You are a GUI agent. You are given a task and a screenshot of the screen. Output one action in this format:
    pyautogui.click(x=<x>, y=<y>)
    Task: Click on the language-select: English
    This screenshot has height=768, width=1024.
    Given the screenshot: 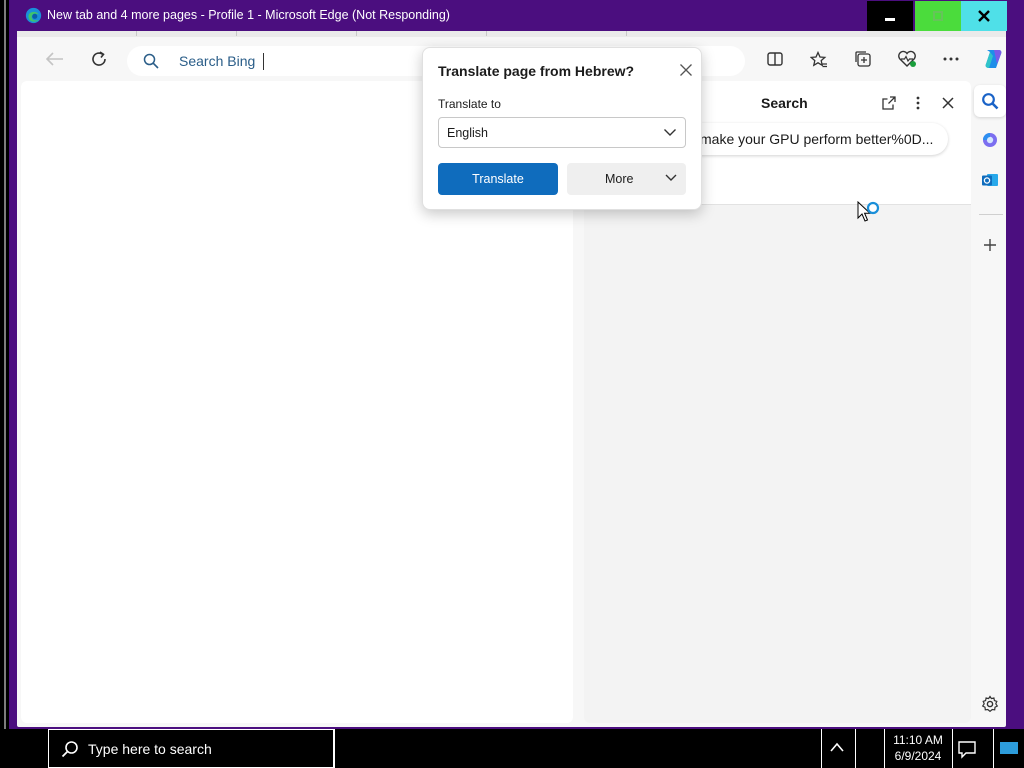 What is the action you would take?
    pyautogui.click(x=562, y=132)
    